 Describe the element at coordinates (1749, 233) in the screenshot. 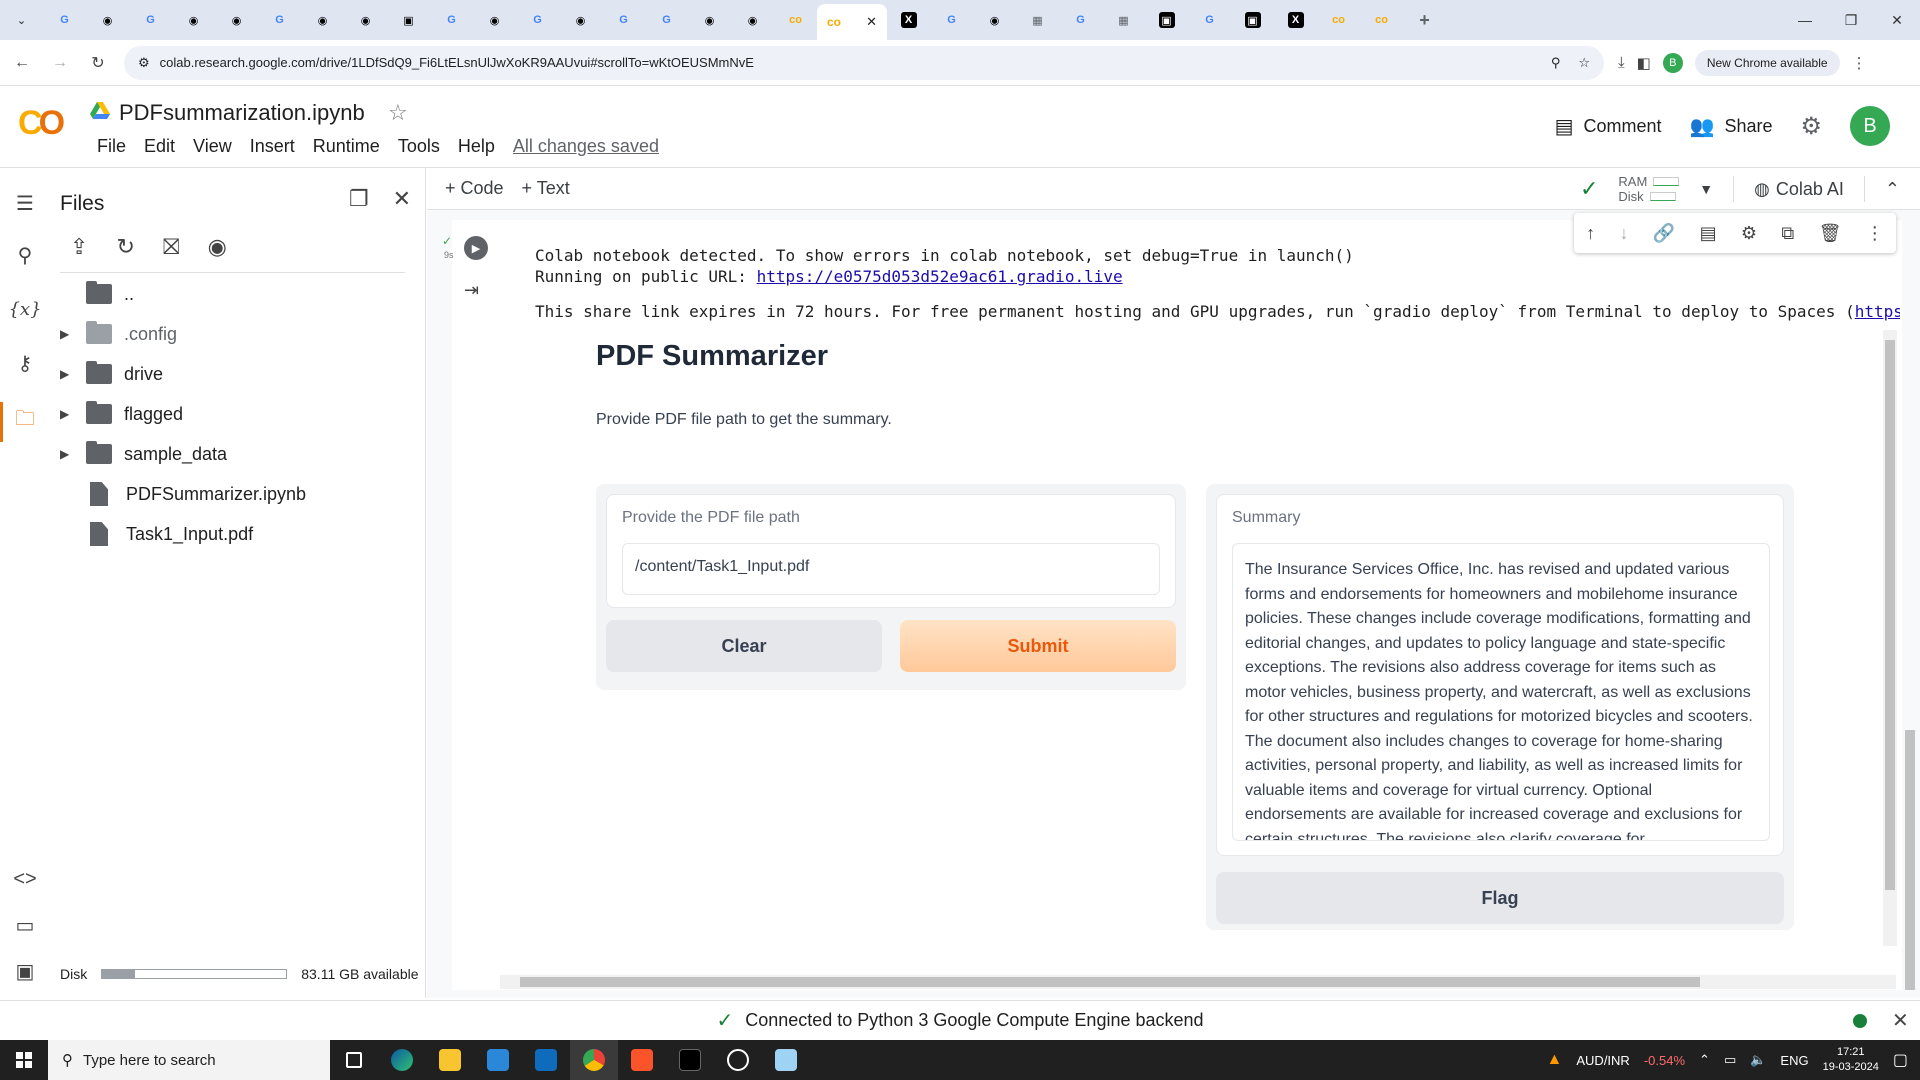

I see `cell-settings-icon: ⚙` at that location.